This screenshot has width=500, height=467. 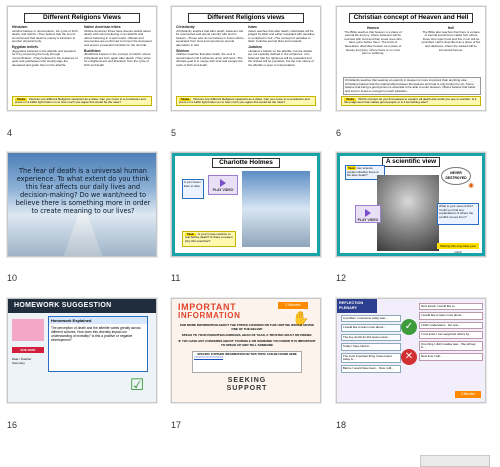 What do you see at coordinates (339, 133) in the screenshot?
I see `slide-number: 6` at bounding box center [339, 133].